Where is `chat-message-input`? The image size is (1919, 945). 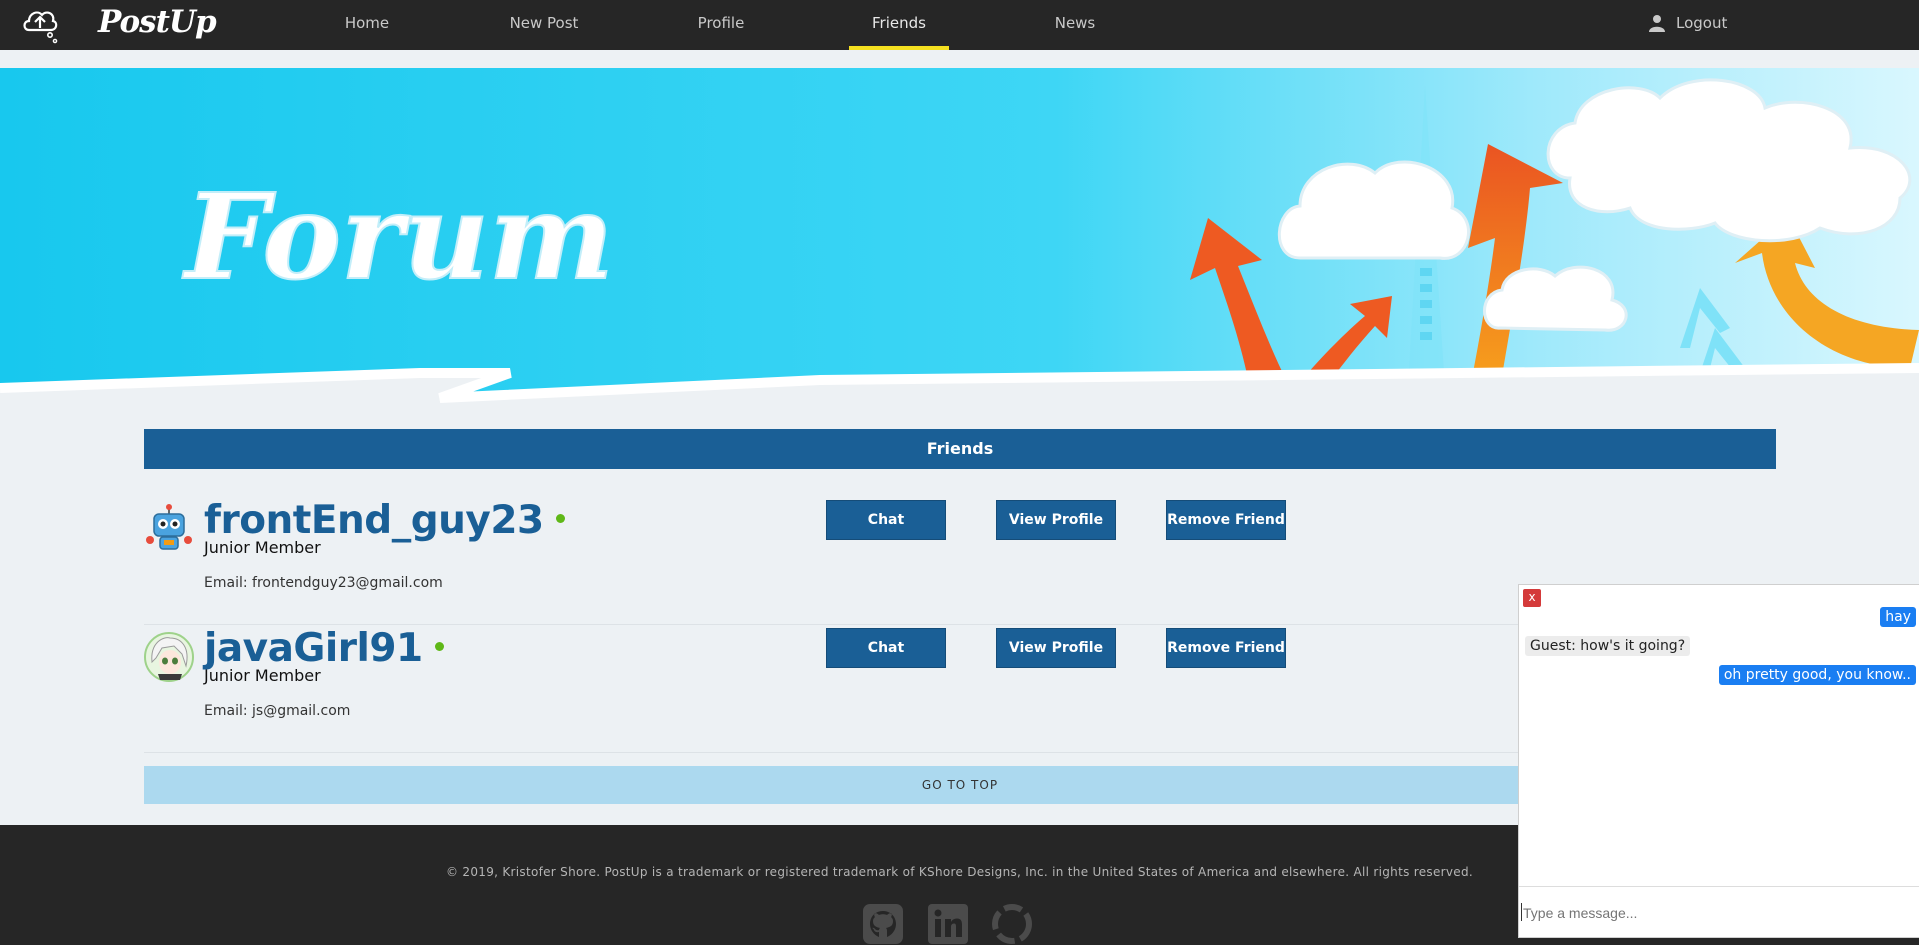
chat-message-input is located at coordinates (1718, 913).